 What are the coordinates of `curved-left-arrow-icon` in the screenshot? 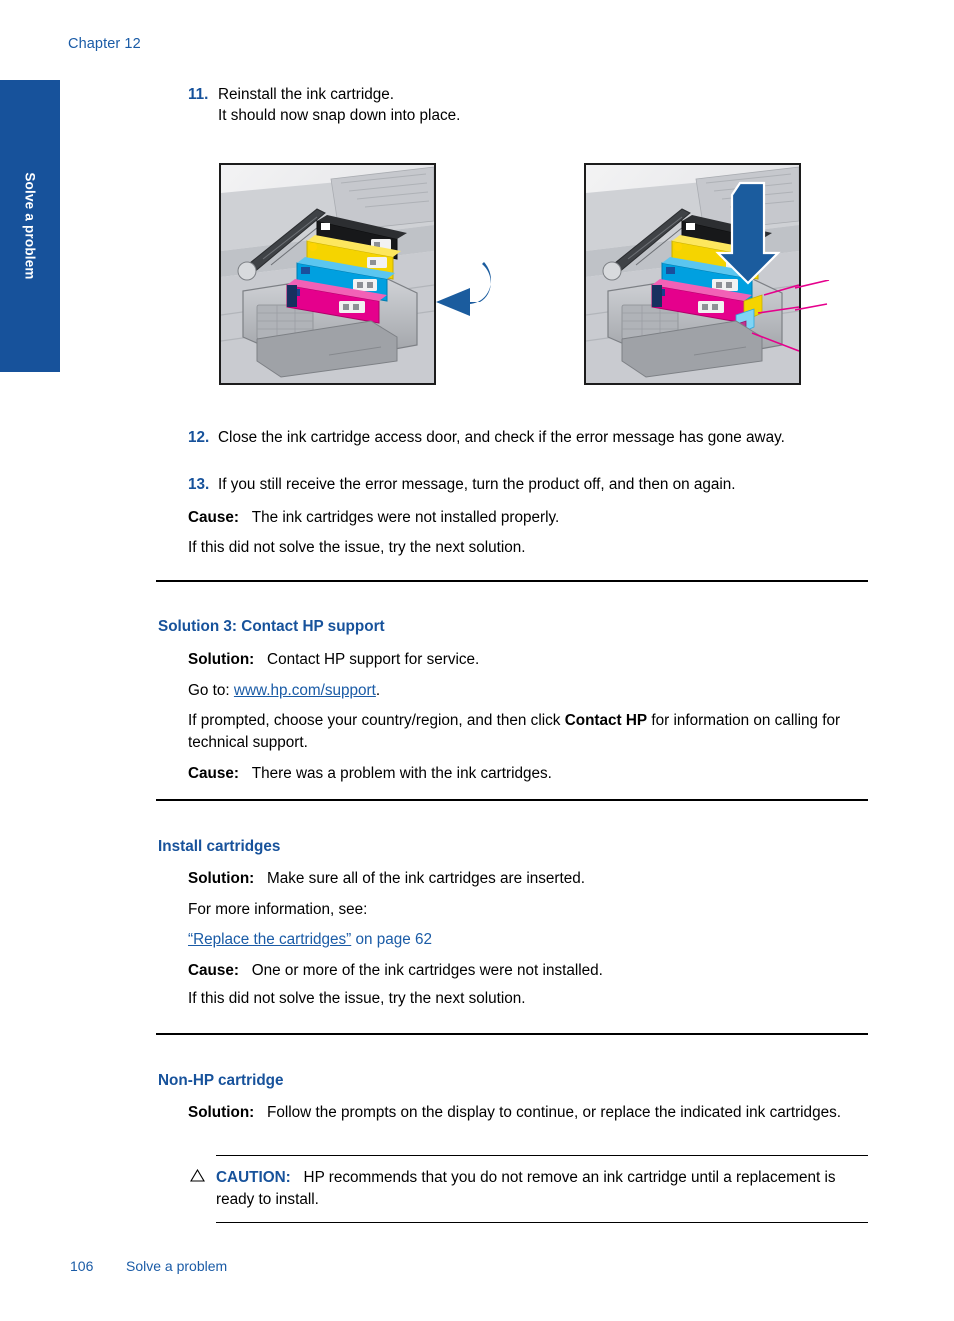 It's located at (464, 289).